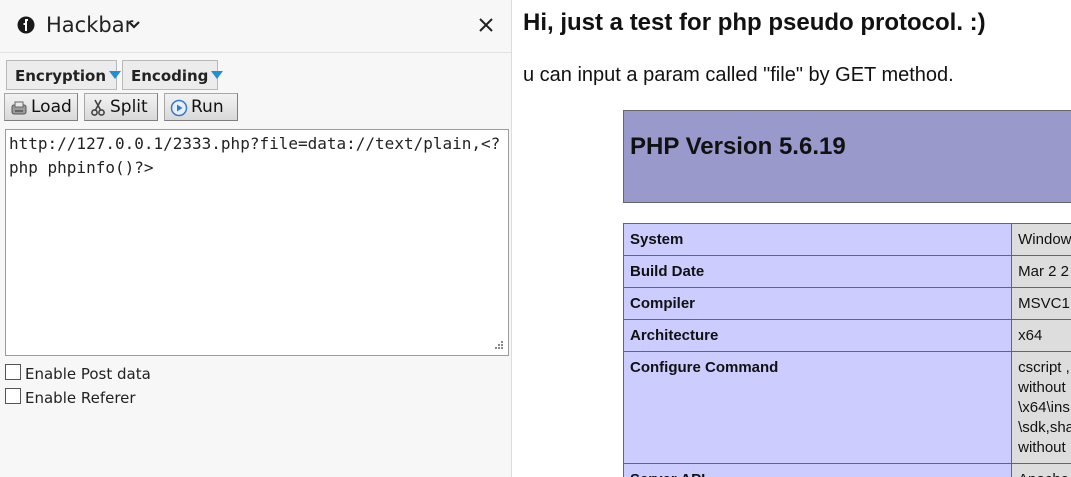 The width and height of the screenshot is (1071, 477). What do you see at coordinates (51, 107) in the screenshot?
I see `load-label: Load` at bounding box center [51, 107].